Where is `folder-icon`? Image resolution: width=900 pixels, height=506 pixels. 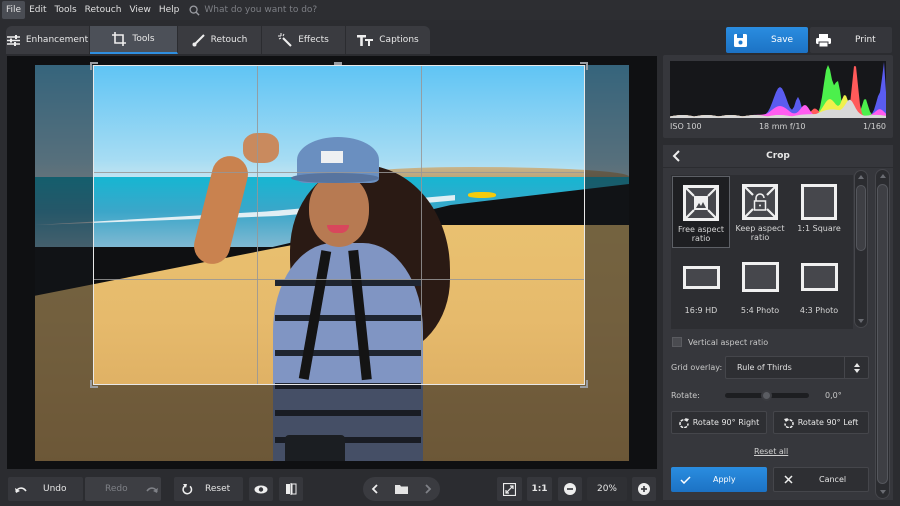
folder-icon is located at coordinates (401, 489).